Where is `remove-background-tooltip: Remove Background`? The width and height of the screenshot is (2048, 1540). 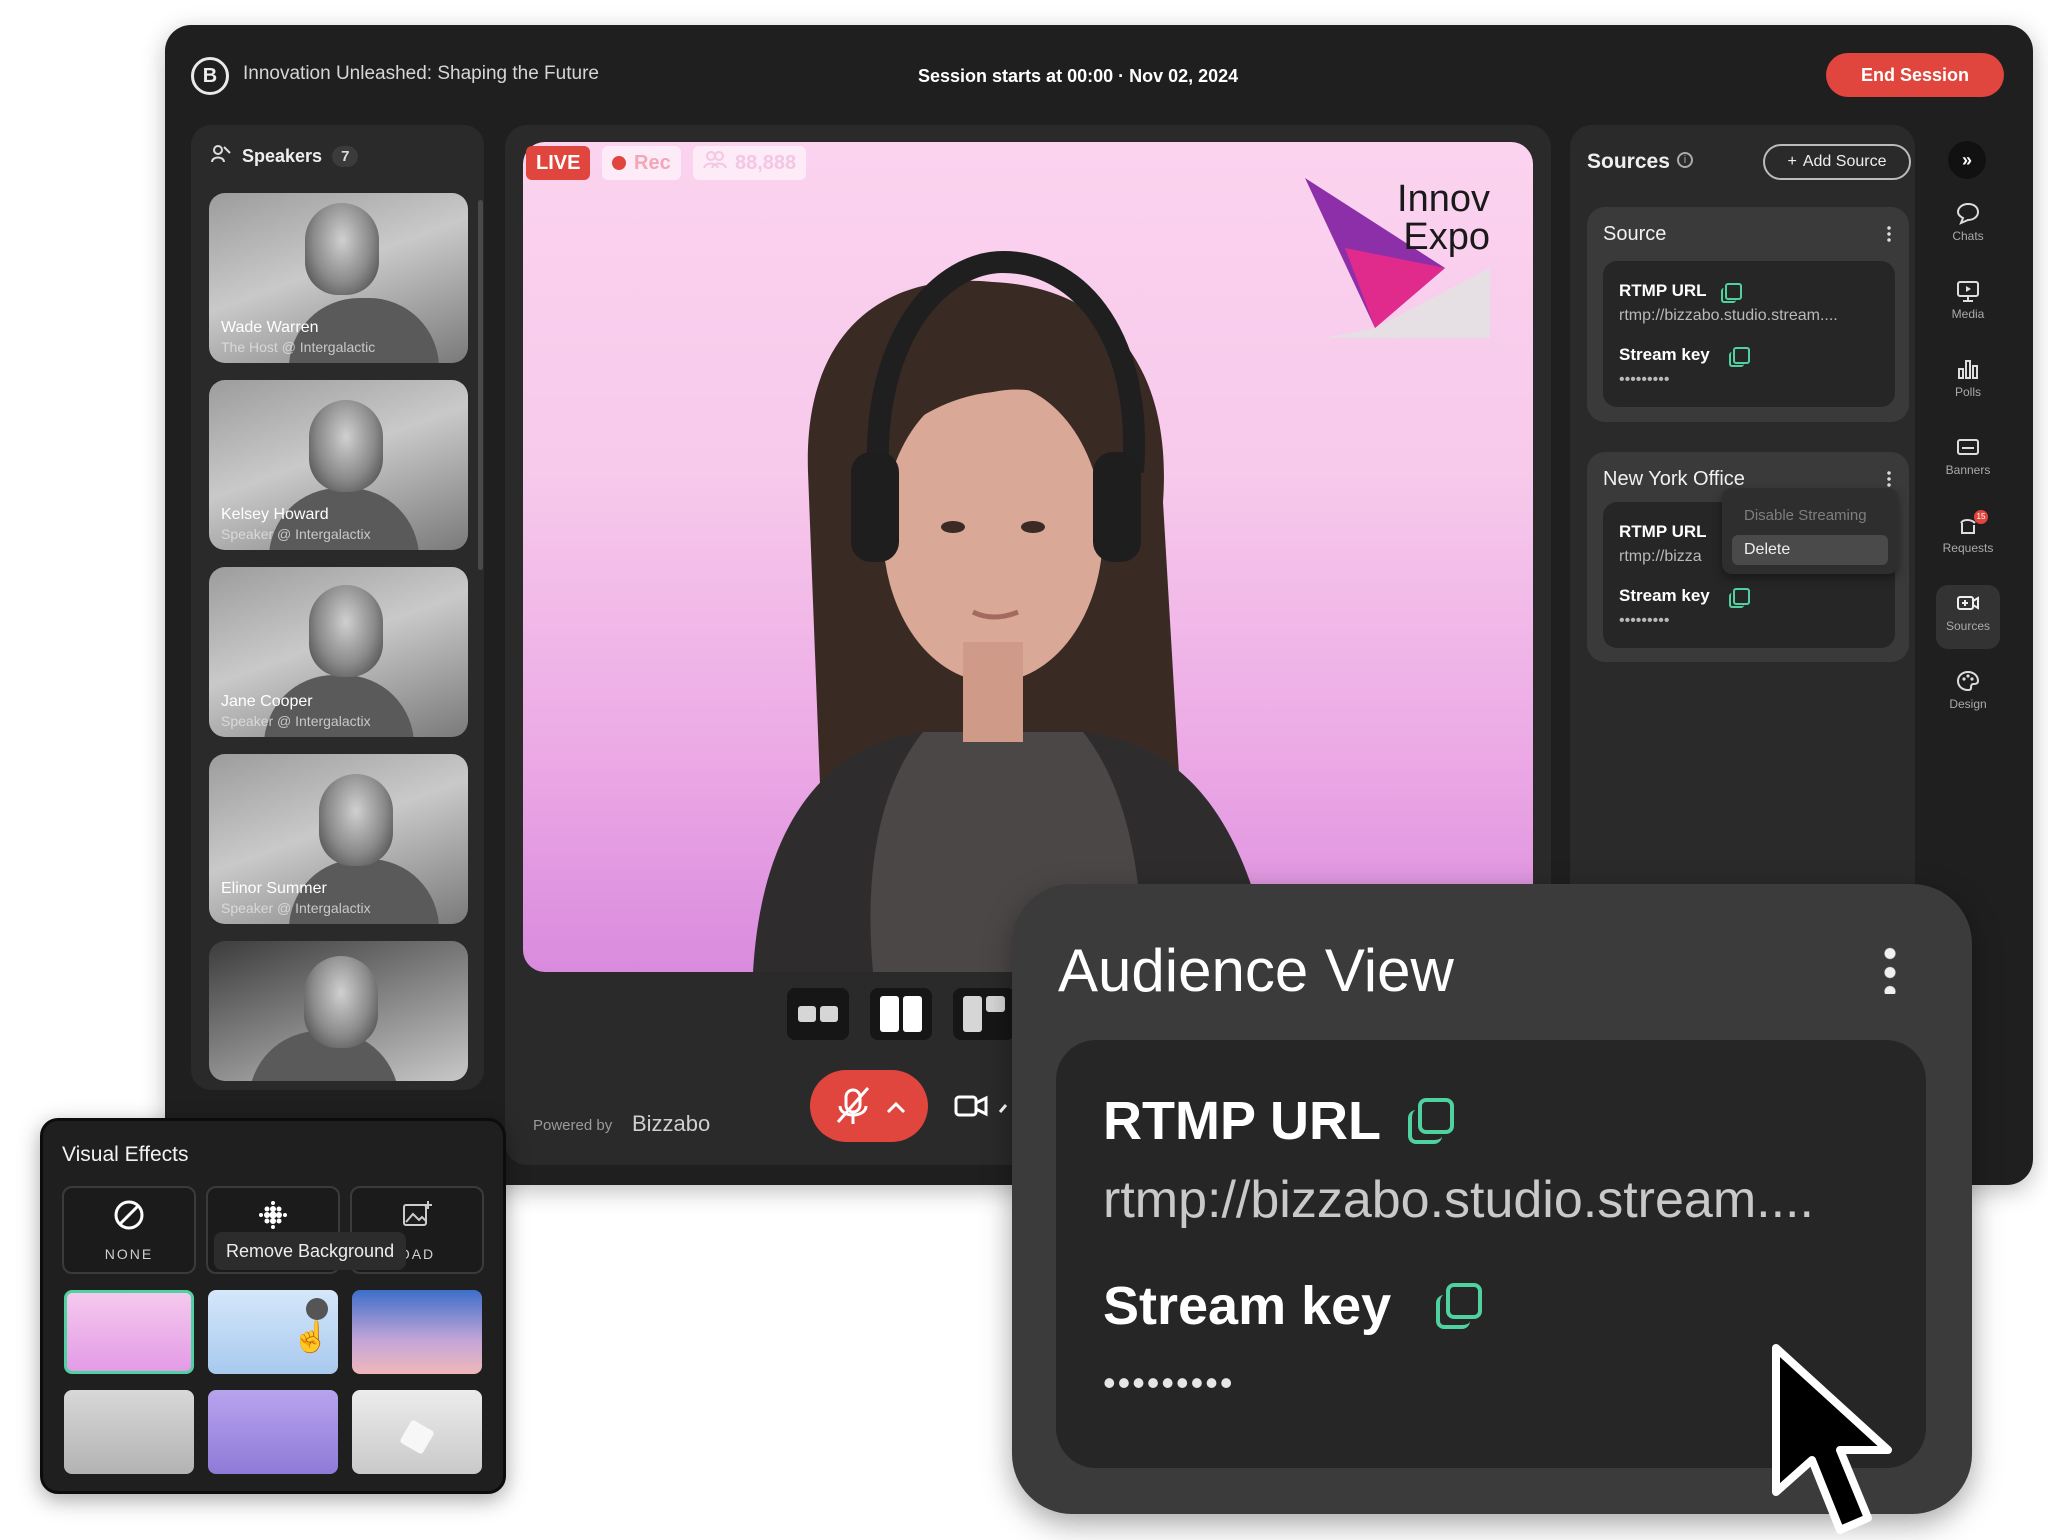 remove-background-tooltip: Remove Background is located at coordinates (310, 1251).